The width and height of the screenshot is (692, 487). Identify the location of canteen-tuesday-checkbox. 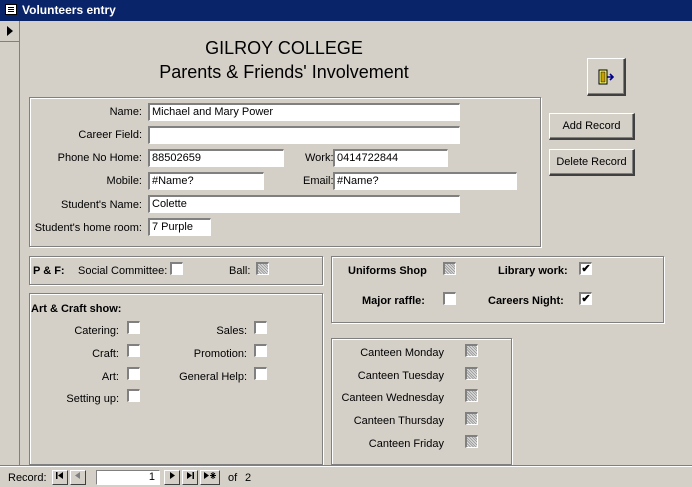
(471, 373).